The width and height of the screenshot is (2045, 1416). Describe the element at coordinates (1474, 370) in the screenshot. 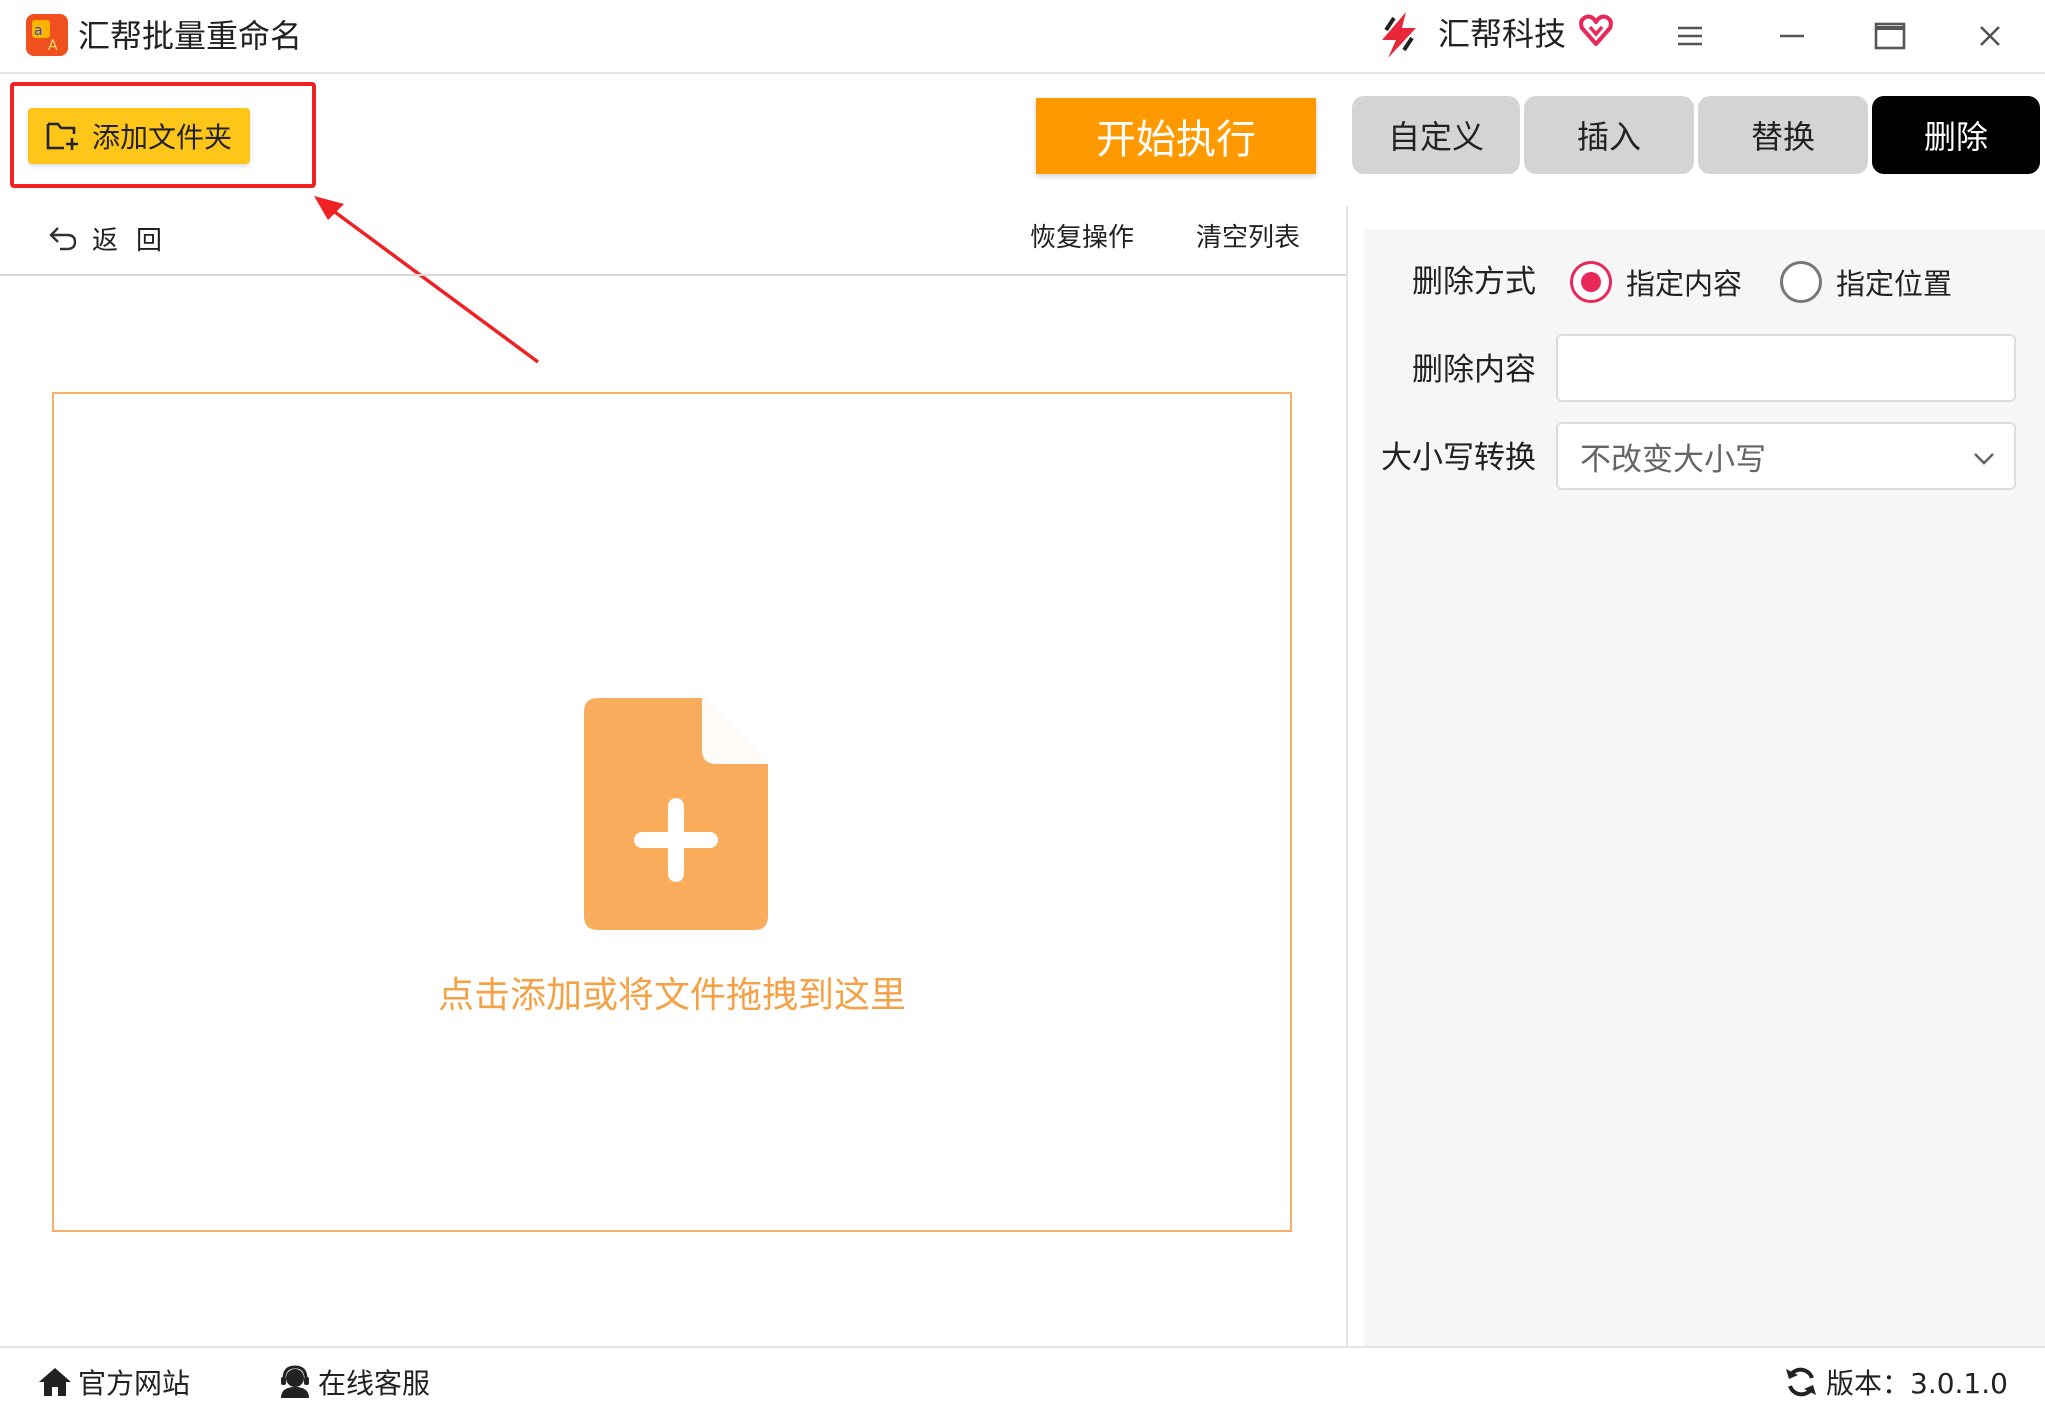

I see `delete-content-label: 删除内容` at that location.